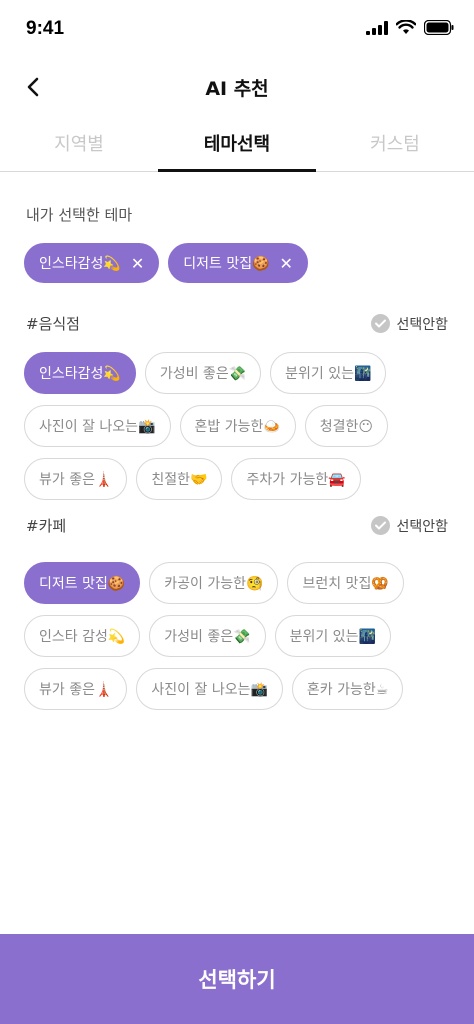  What do you see at coordinates (237, 979) in the screenshot?
I see `submit-button: 선택하기` at bounding box center [237, 979].